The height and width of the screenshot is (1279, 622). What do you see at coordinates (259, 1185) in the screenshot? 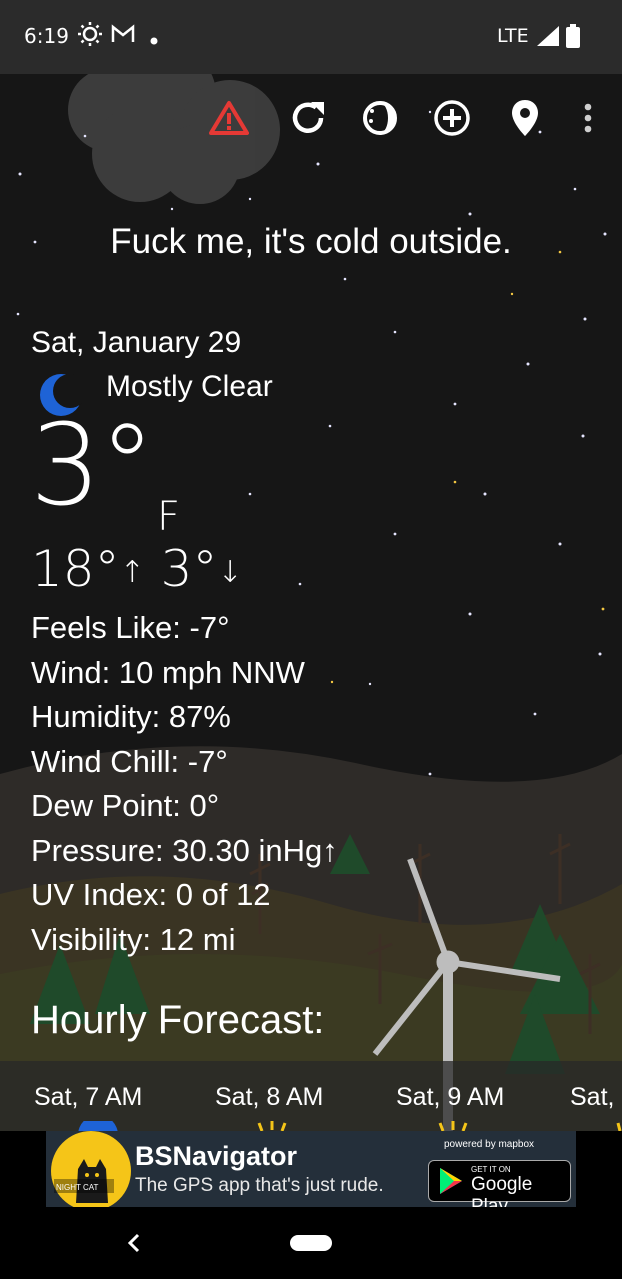
I see `ad-subtitle: The GPS app that's just rude.` at bounding box center [259, 1185].